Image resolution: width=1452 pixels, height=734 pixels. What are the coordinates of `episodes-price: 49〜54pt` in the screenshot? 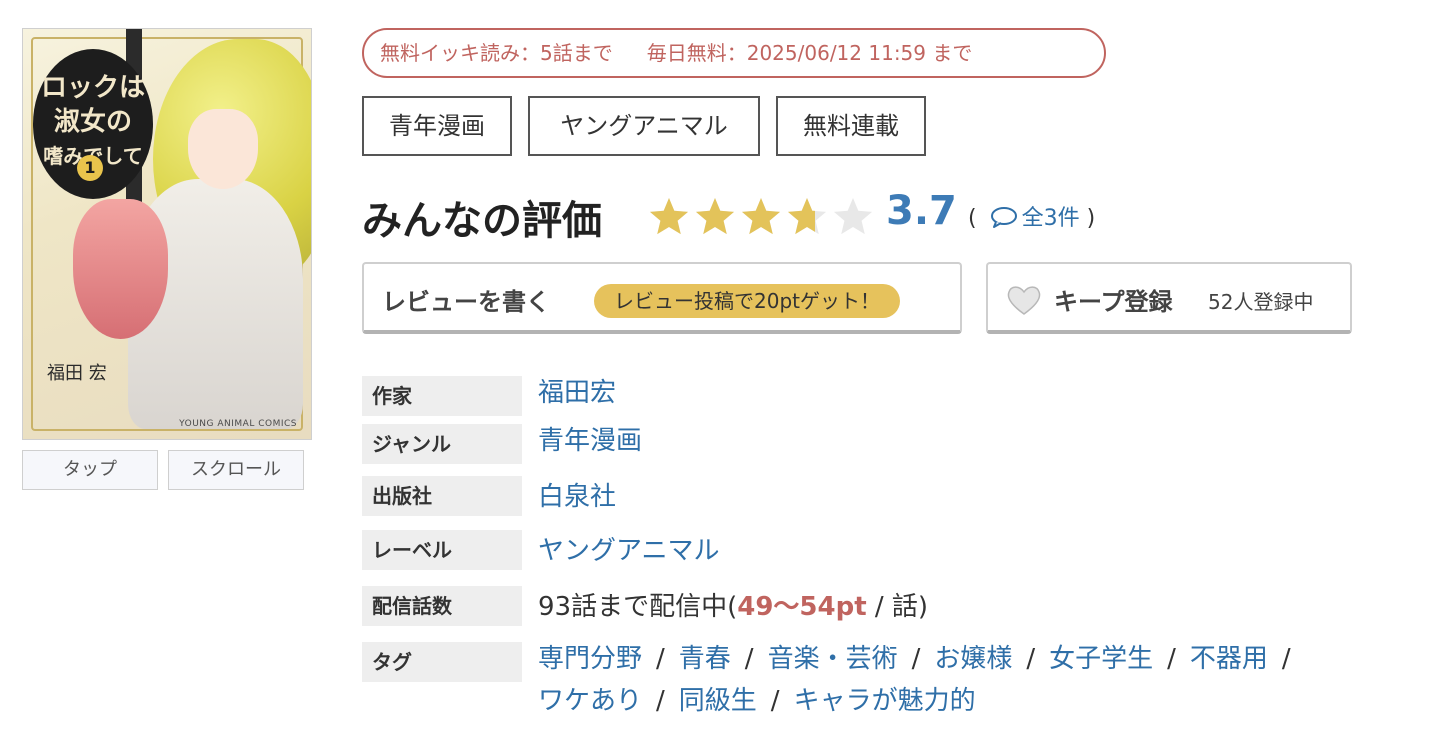 It's located at (802, 607).